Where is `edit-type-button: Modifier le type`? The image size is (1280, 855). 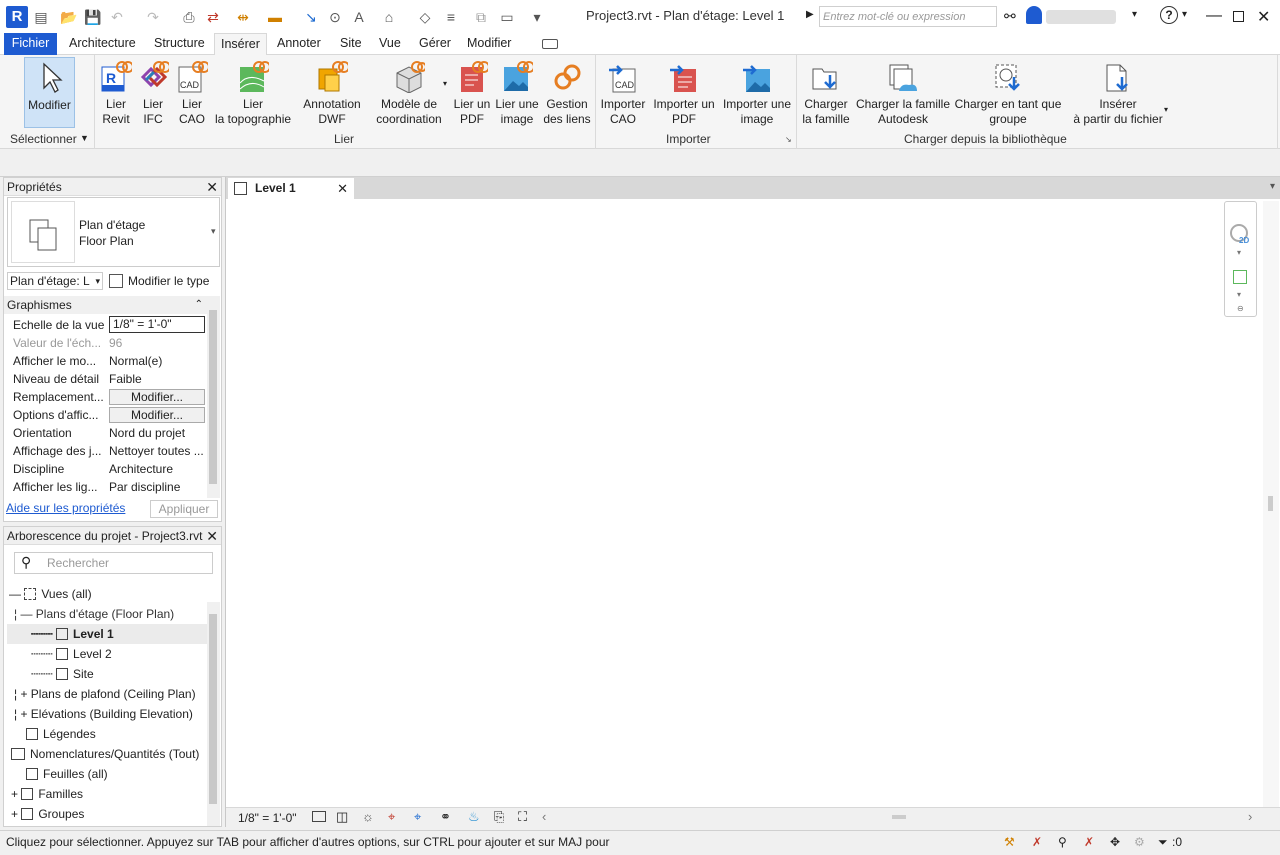
edit-type-button: Modifier le type is located at coordinates (159, 281).